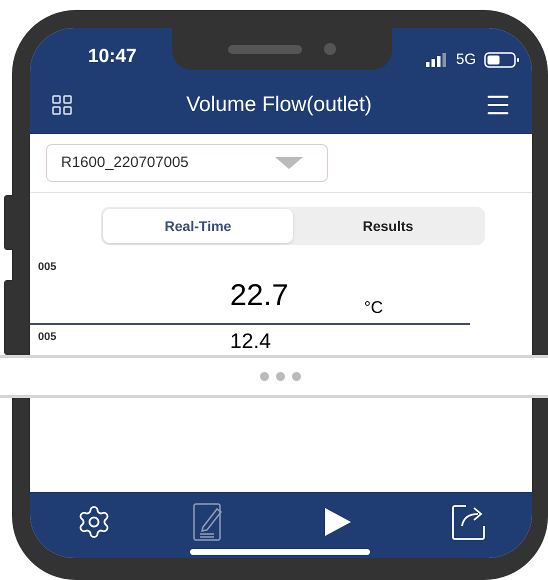  Describe the element at coordinates (466, 60) in the screenshot. I see `network-label: 5G` at that location.